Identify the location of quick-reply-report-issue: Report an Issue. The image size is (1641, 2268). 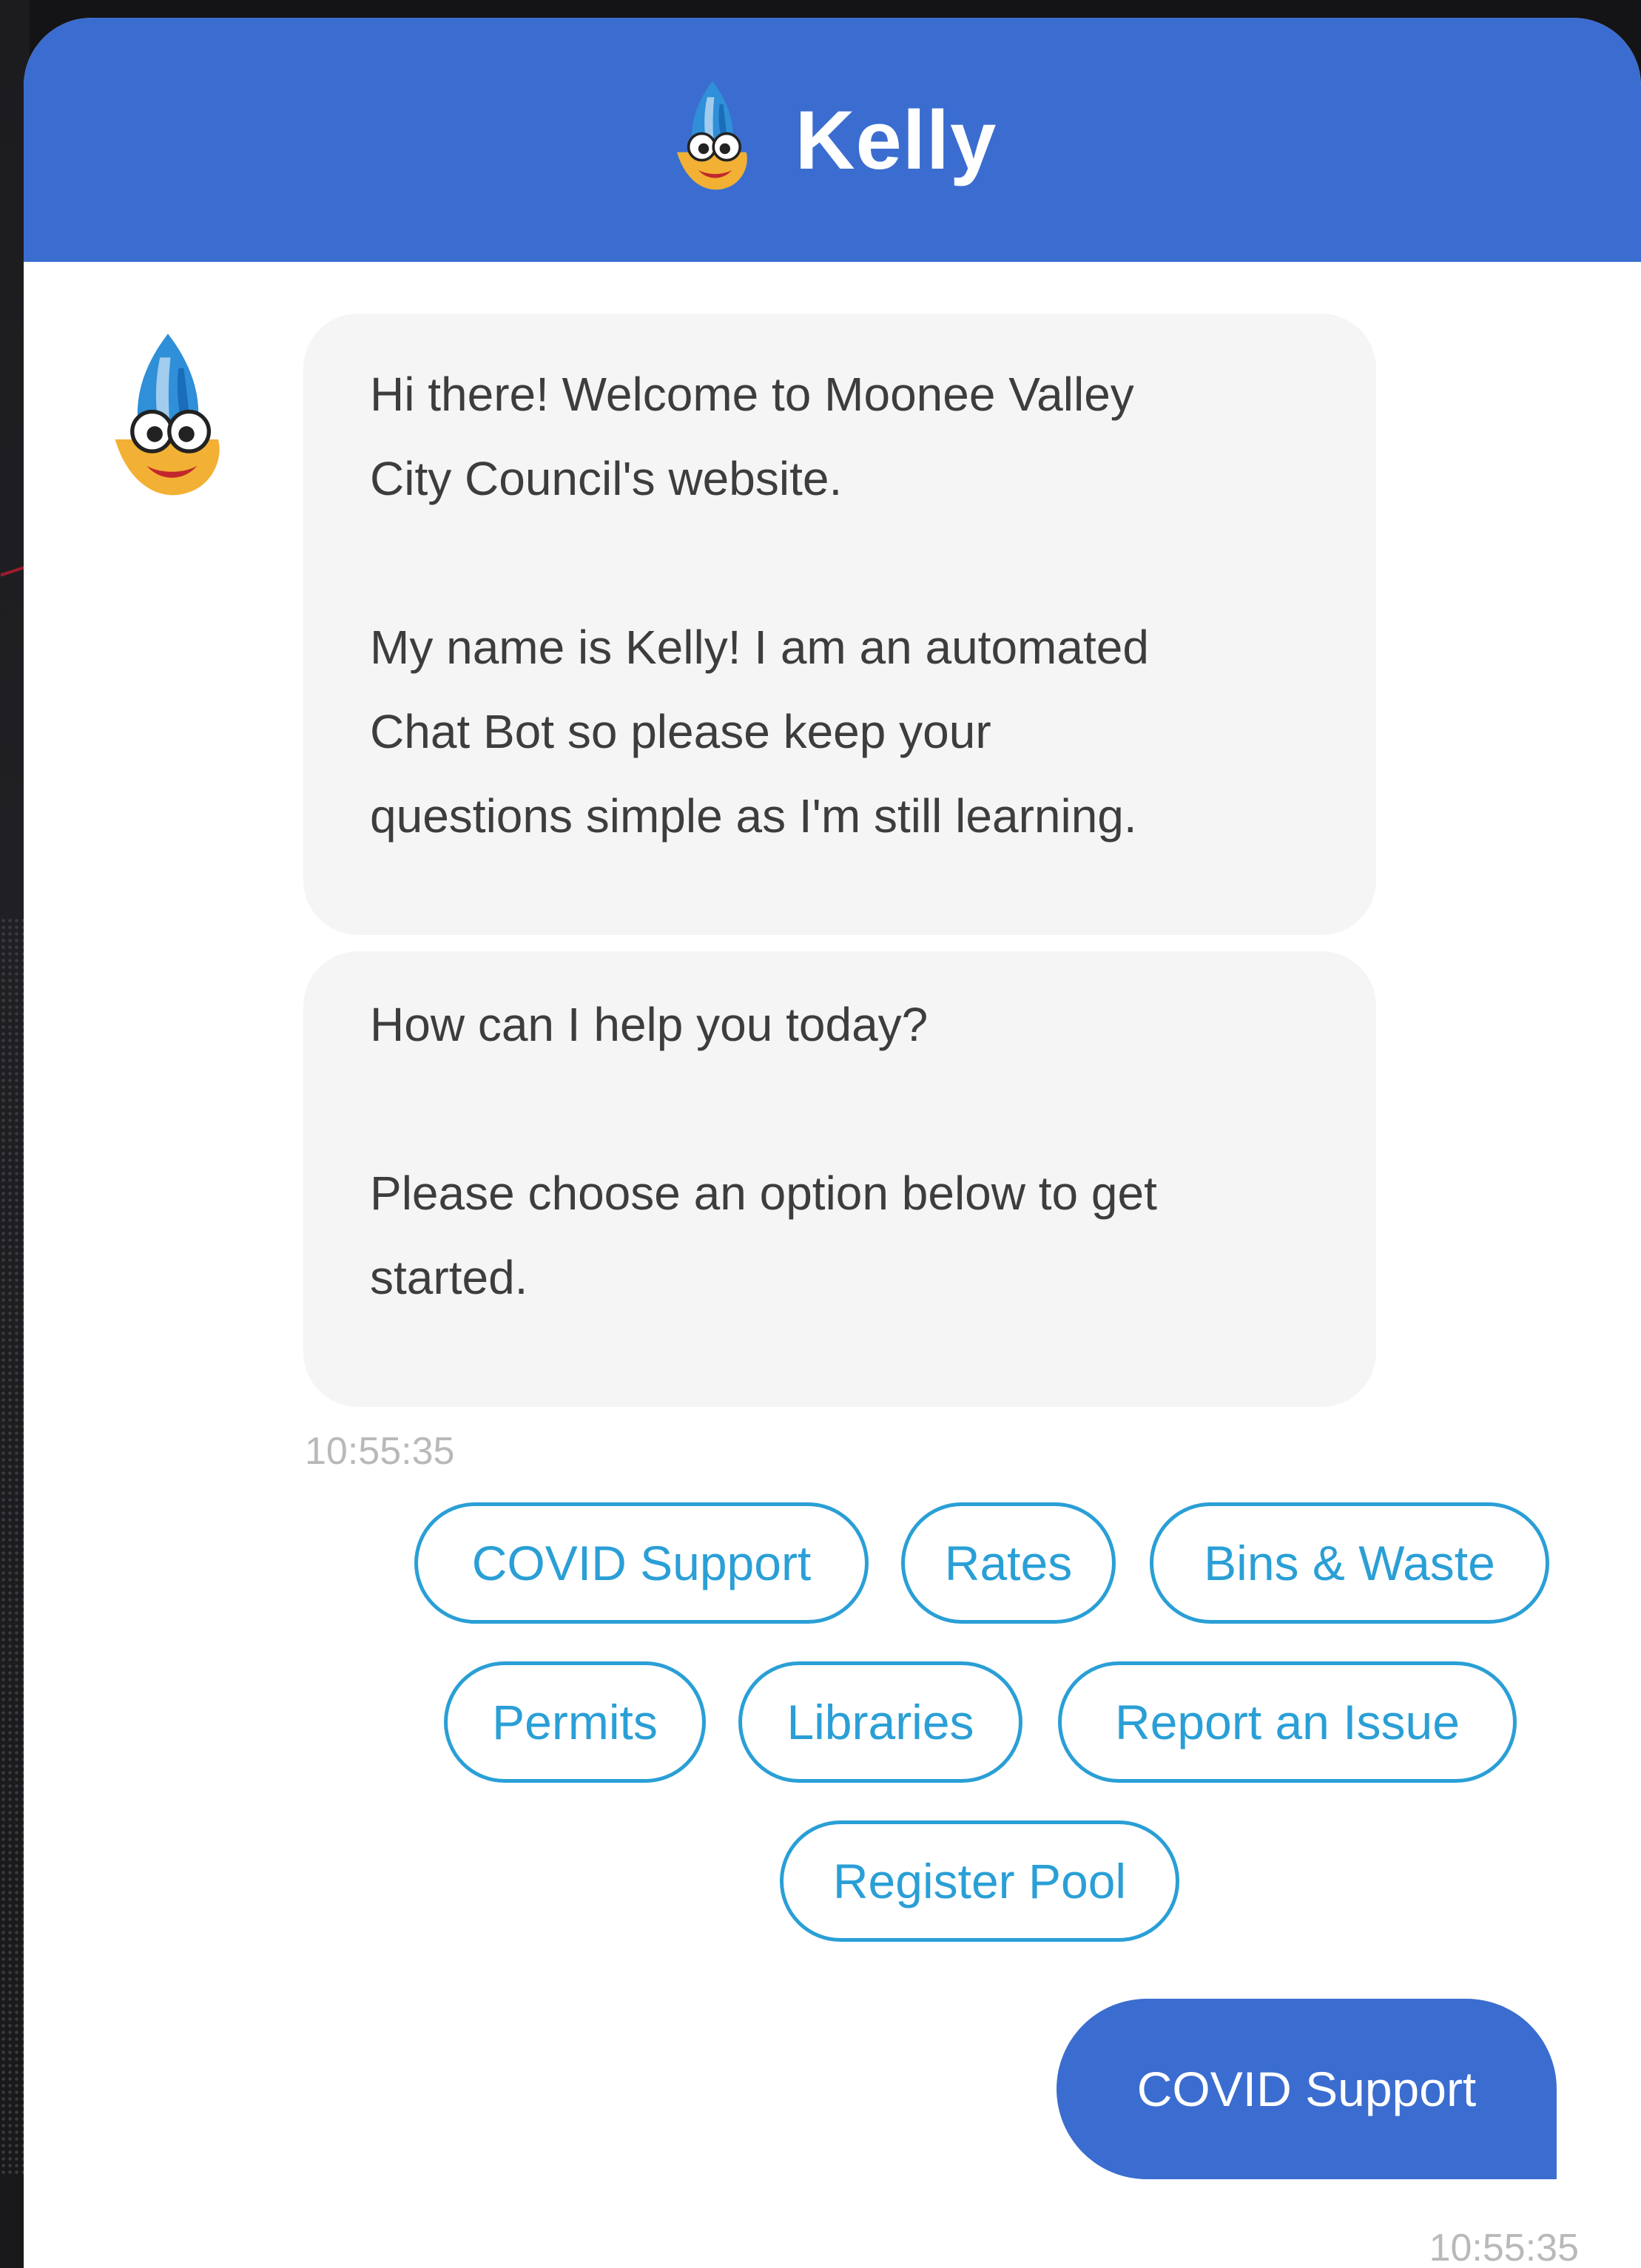
(1287, 1722).